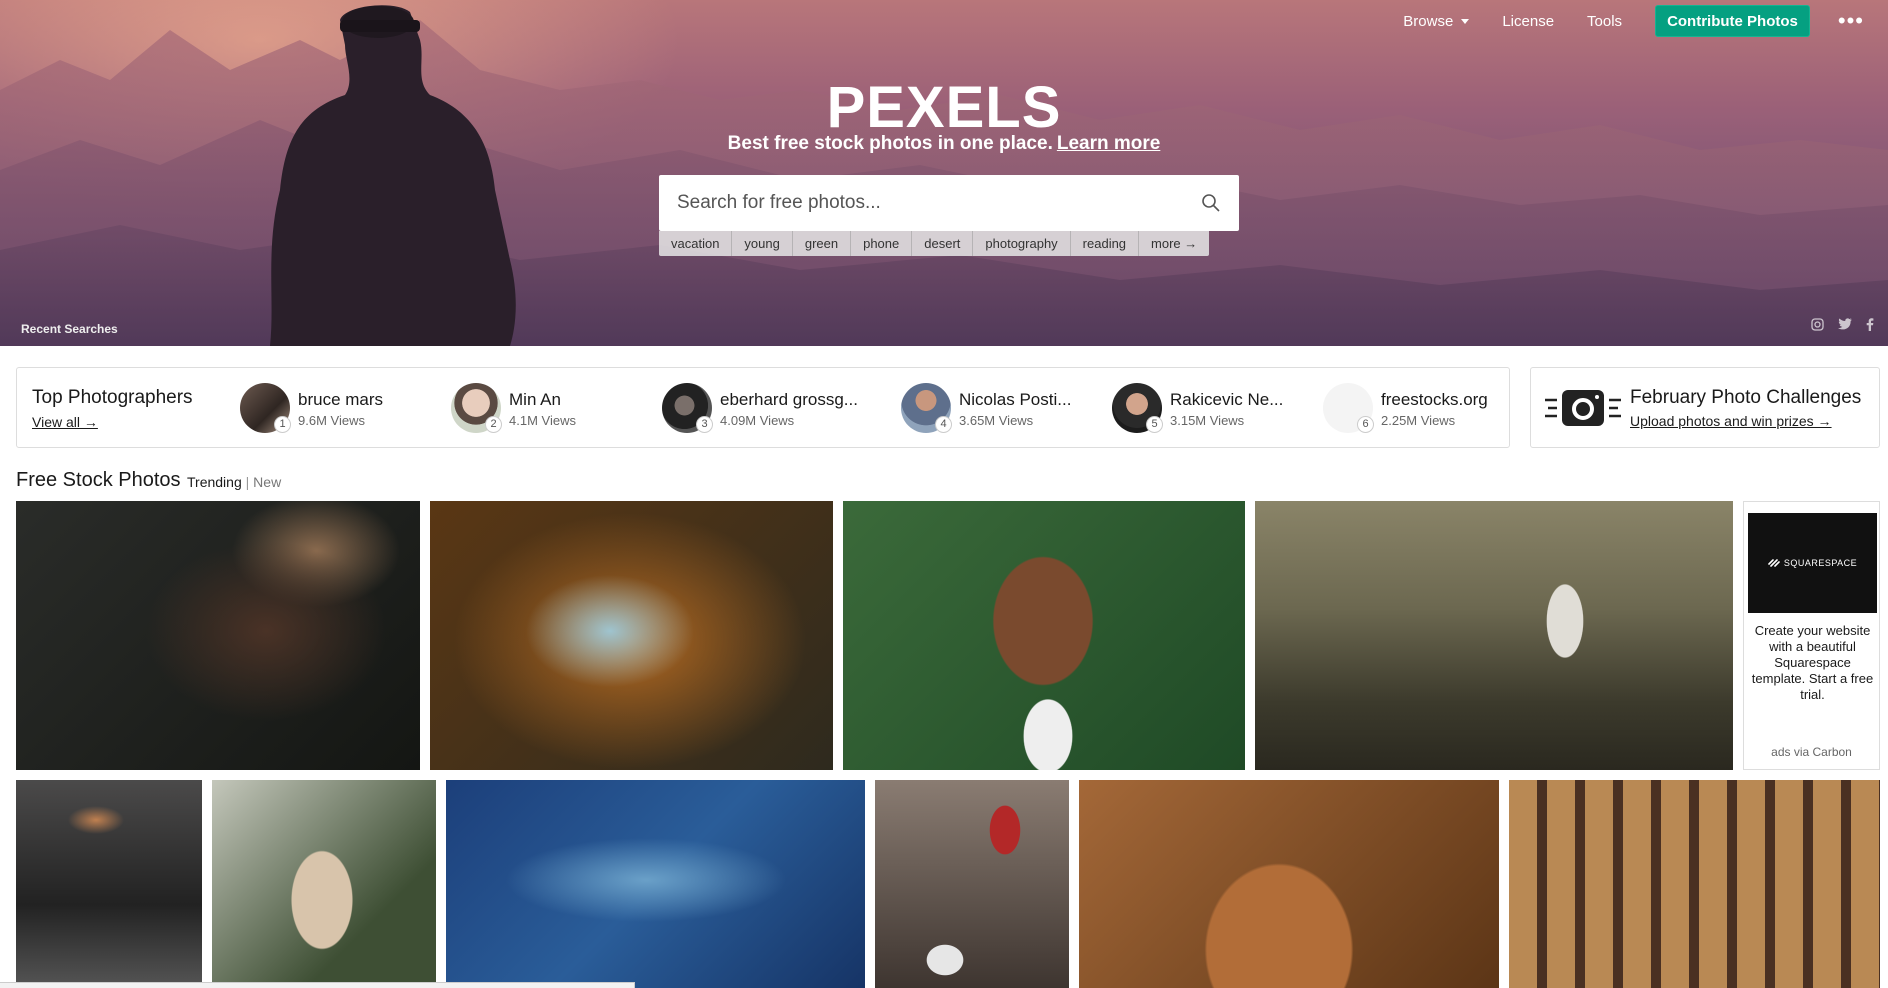 Image resolution: width=1888 pixels, height=988 pixels. I want to click on feed-title: Free Stock Photos, so click(98, 480).